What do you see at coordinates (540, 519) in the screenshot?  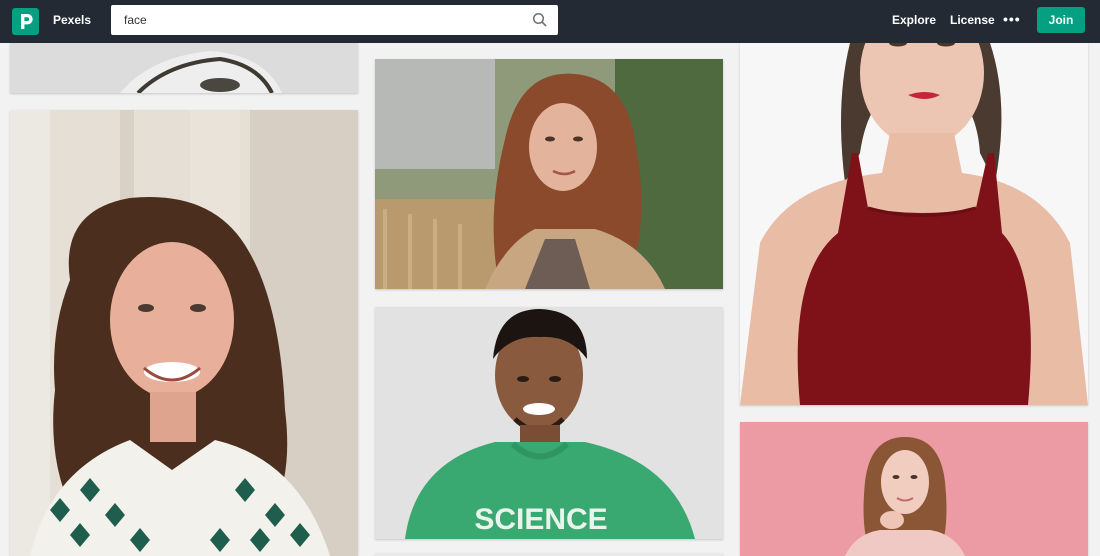 I see `shirt-text: SCIENCE` at bounding box center [540, 519].